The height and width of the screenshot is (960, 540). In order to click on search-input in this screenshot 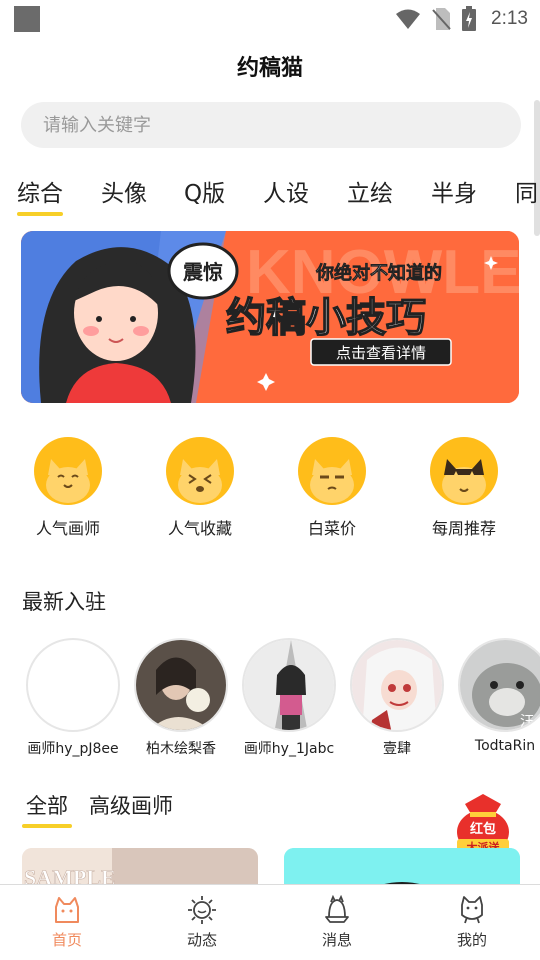, I will do `click(271, 125)`.